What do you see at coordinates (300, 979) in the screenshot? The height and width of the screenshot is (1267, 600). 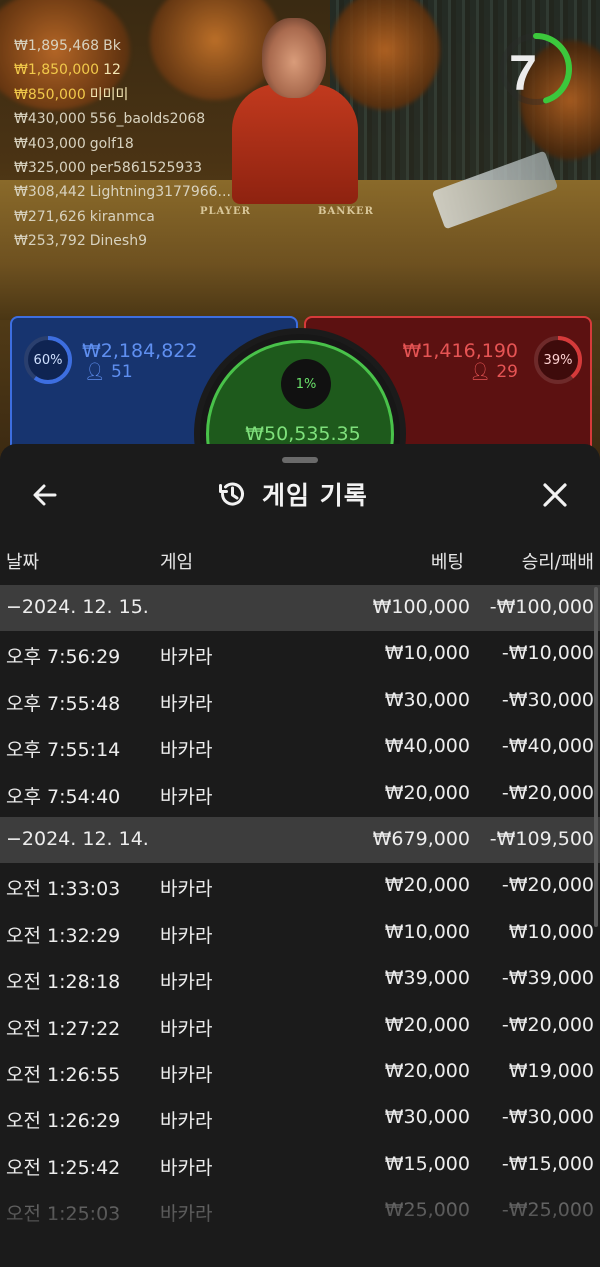 I see `history-row: 오전 1:28:18 바카라 ₩39,000 -₩39,000` at bounding box center [300, 979].